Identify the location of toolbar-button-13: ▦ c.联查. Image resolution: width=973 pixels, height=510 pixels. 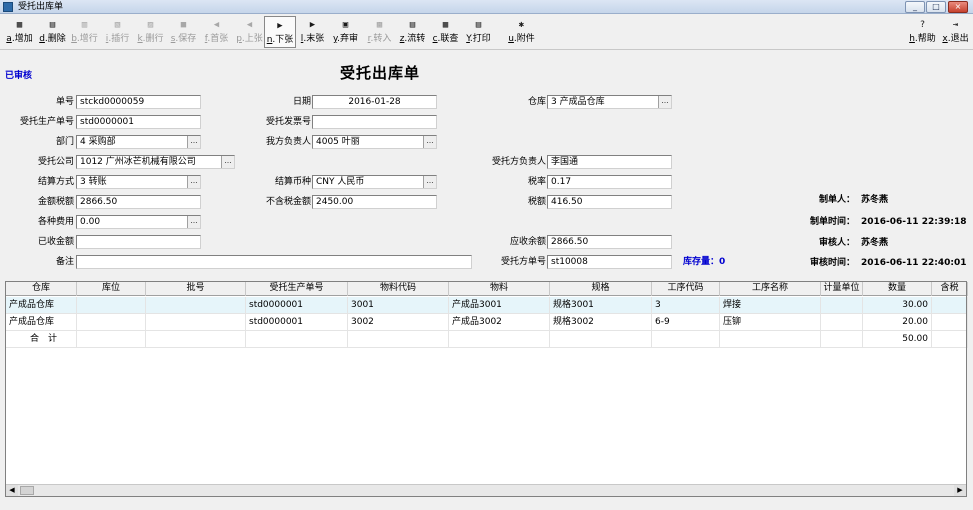
(445, 32).